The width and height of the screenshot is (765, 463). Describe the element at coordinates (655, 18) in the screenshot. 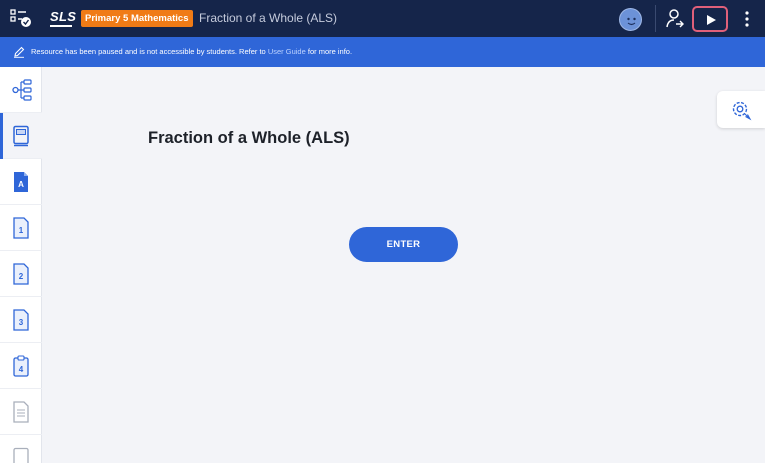

I see `topbar-divider` at that location.